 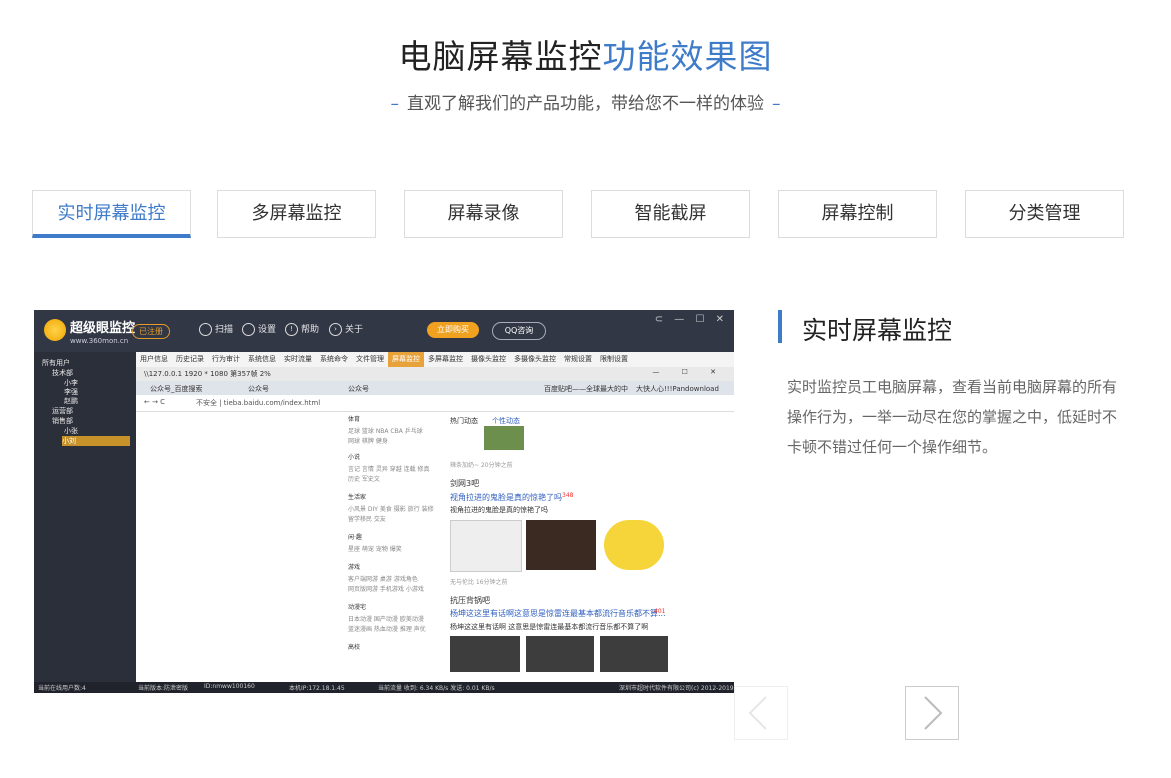 I want to click on logo-icon, so click(x=55, y=330).